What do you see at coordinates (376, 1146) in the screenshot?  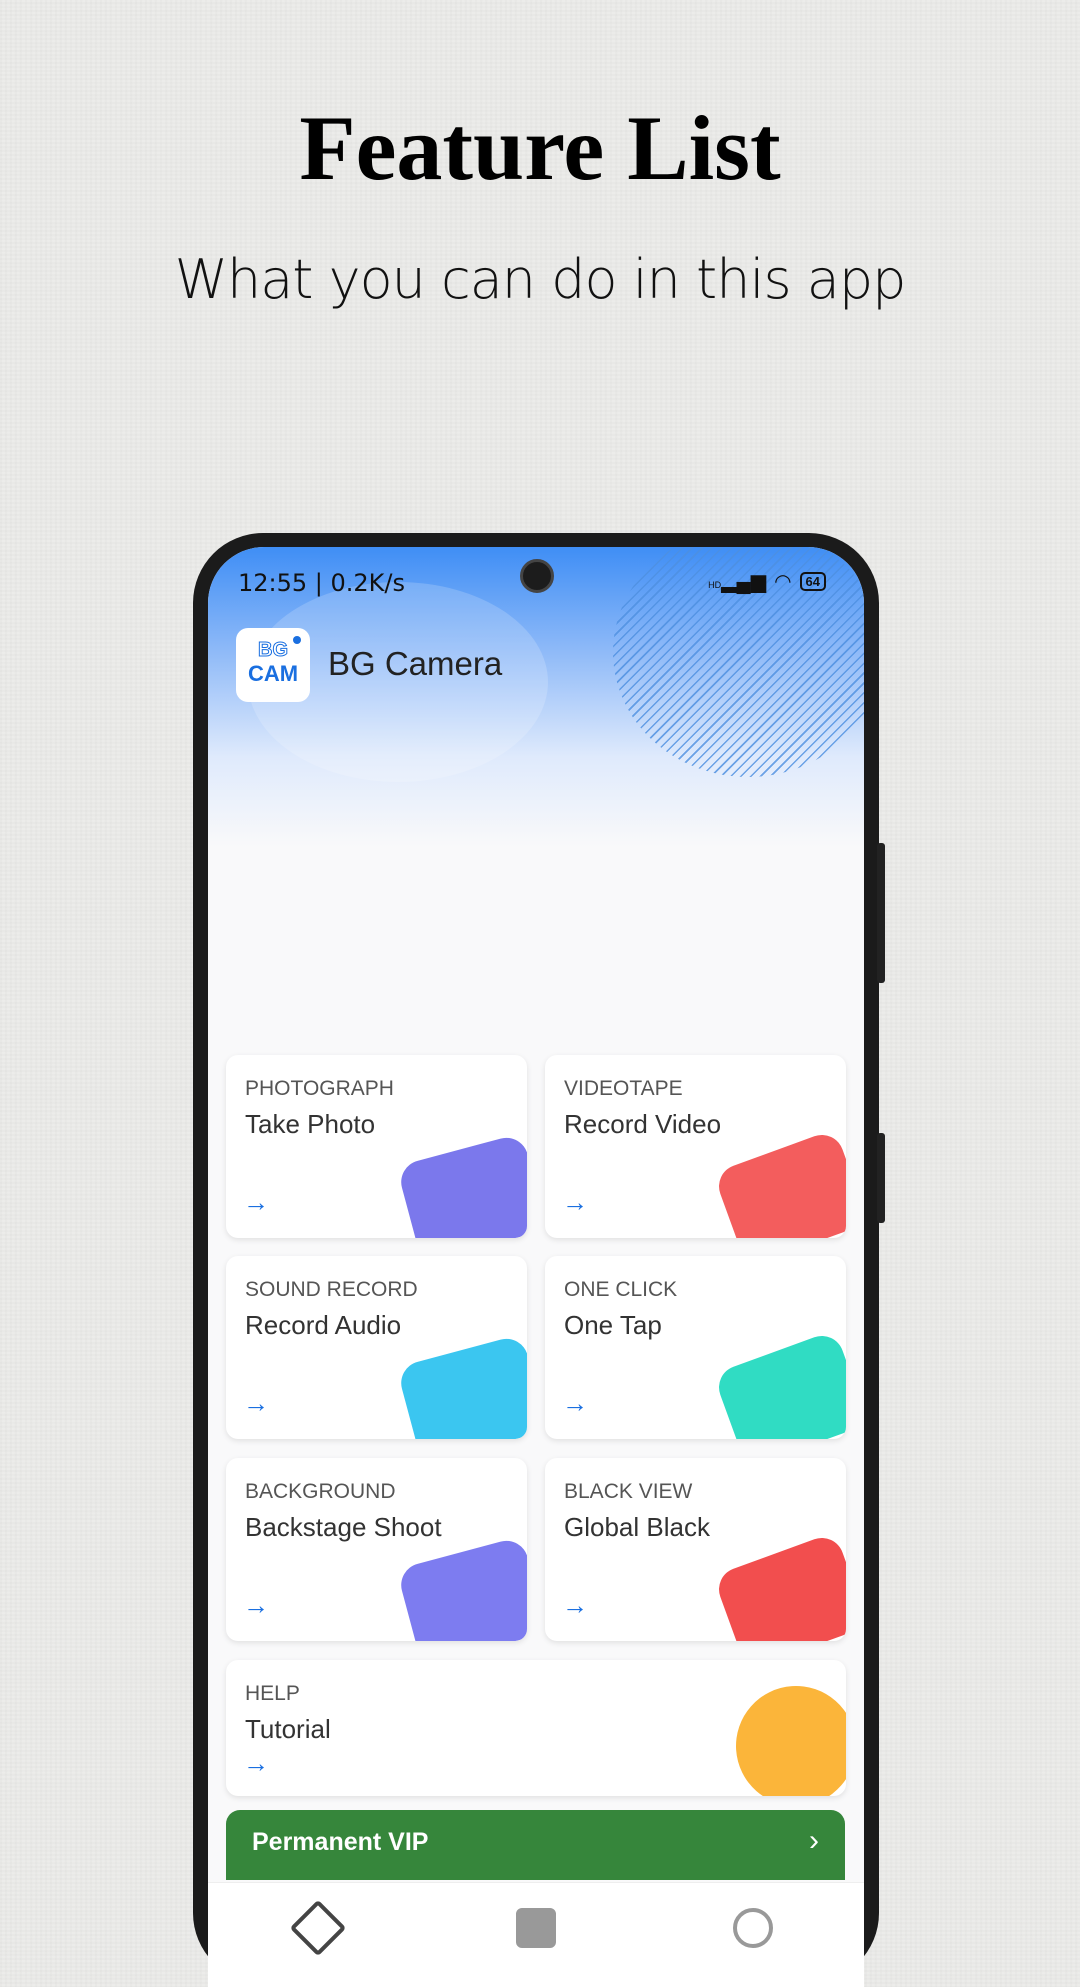 I see `feature-card: PHOTOGRAPH Take Photo →` at bounding box center [376, 1146].